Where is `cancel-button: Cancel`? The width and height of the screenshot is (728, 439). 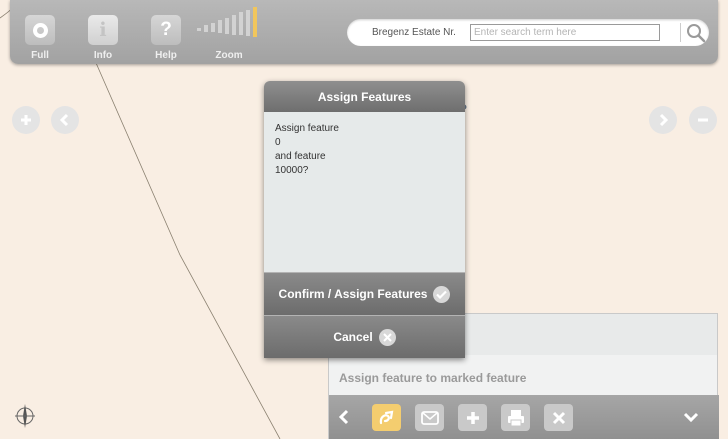 cancel-button: Cancel is located at coordinates (364, 336).